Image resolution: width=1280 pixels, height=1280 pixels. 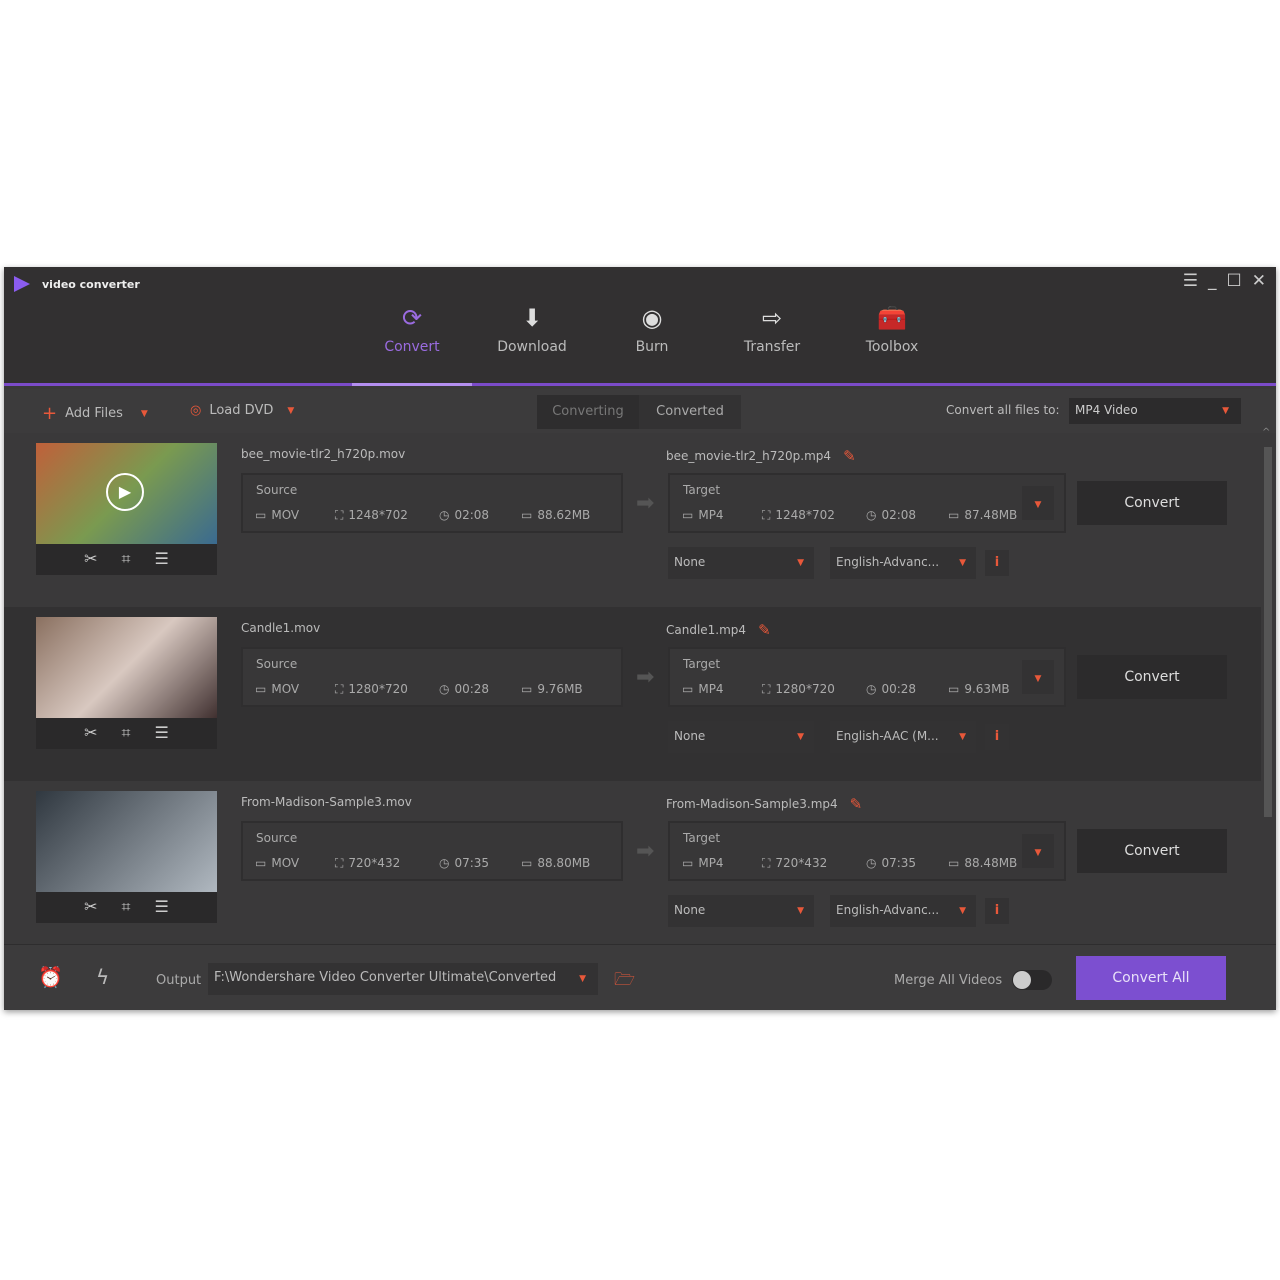 What do you see at coordinates (772, 340) in the screenshot?
I see `nav-transfer: ⇨ Transfer` at bounding box center [772, 340].